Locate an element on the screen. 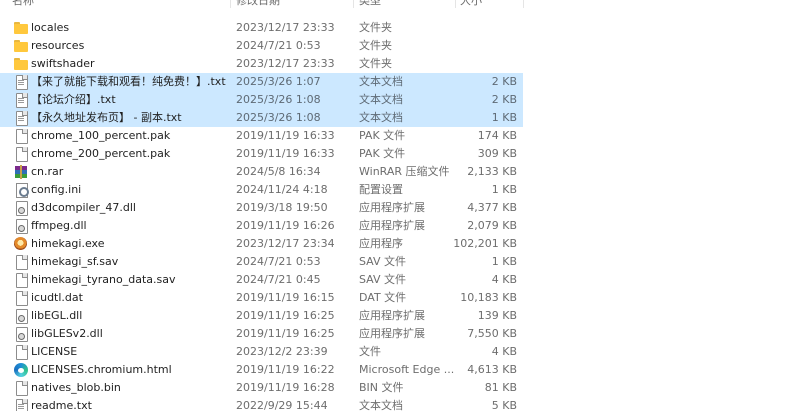 The width and height of the screenshot is (800, 411). file-size: 7,550 KB is located at coordinates (492, 333).